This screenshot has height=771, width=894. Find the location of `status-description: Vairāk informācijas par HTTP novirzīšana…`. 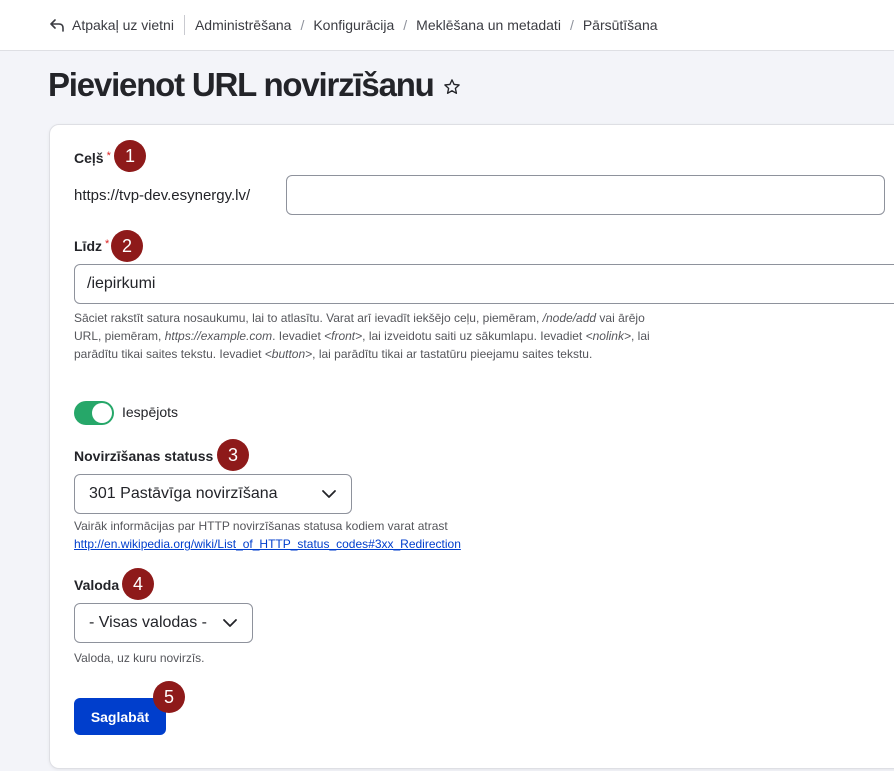

status-description: Vairāk informācijas par HTTP novirzīšana… is located at coordinates (267, 535).